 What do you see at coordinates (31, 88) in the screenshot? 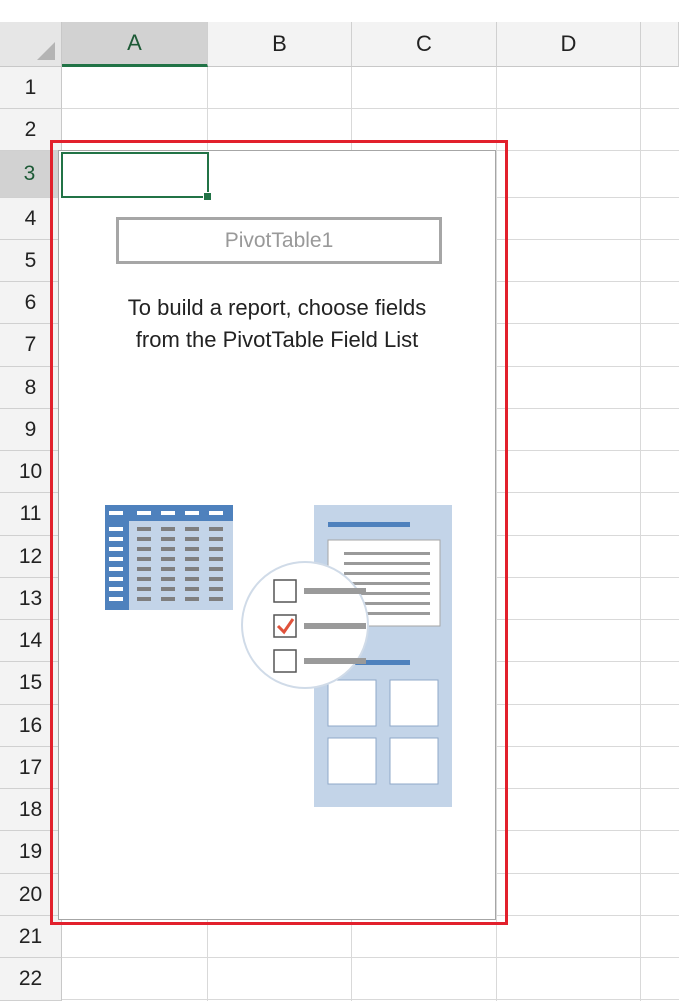
I see `row-header-1: 1` at bounding box center [31, 88].